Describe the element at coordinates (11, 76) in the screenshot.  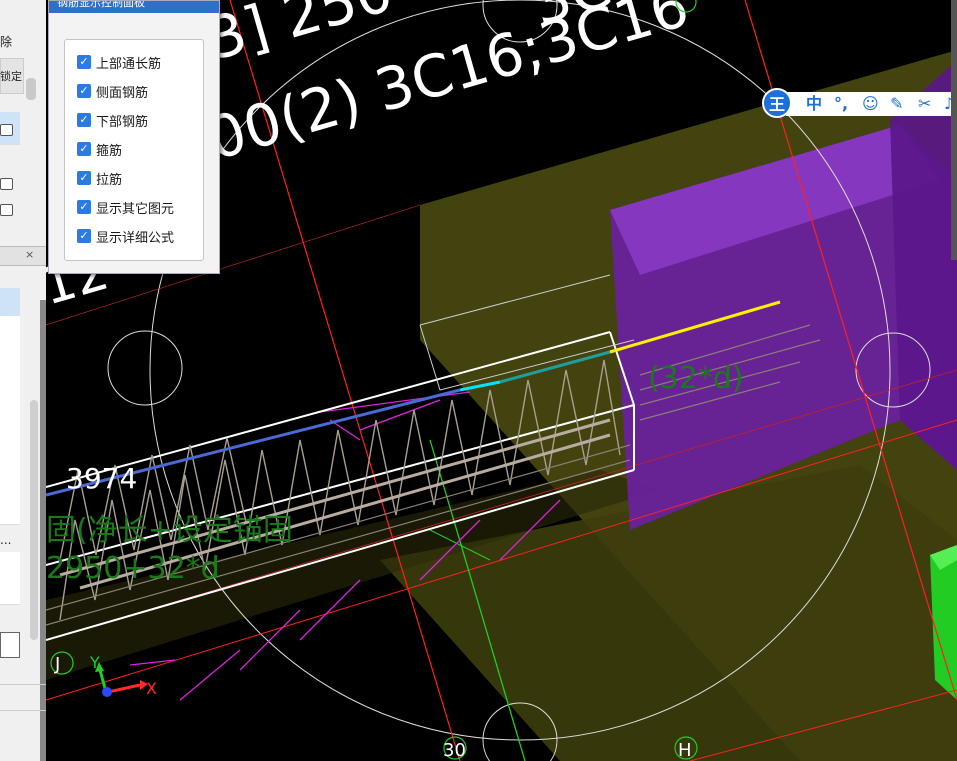
I see `lock-label: 锁定` at that location.